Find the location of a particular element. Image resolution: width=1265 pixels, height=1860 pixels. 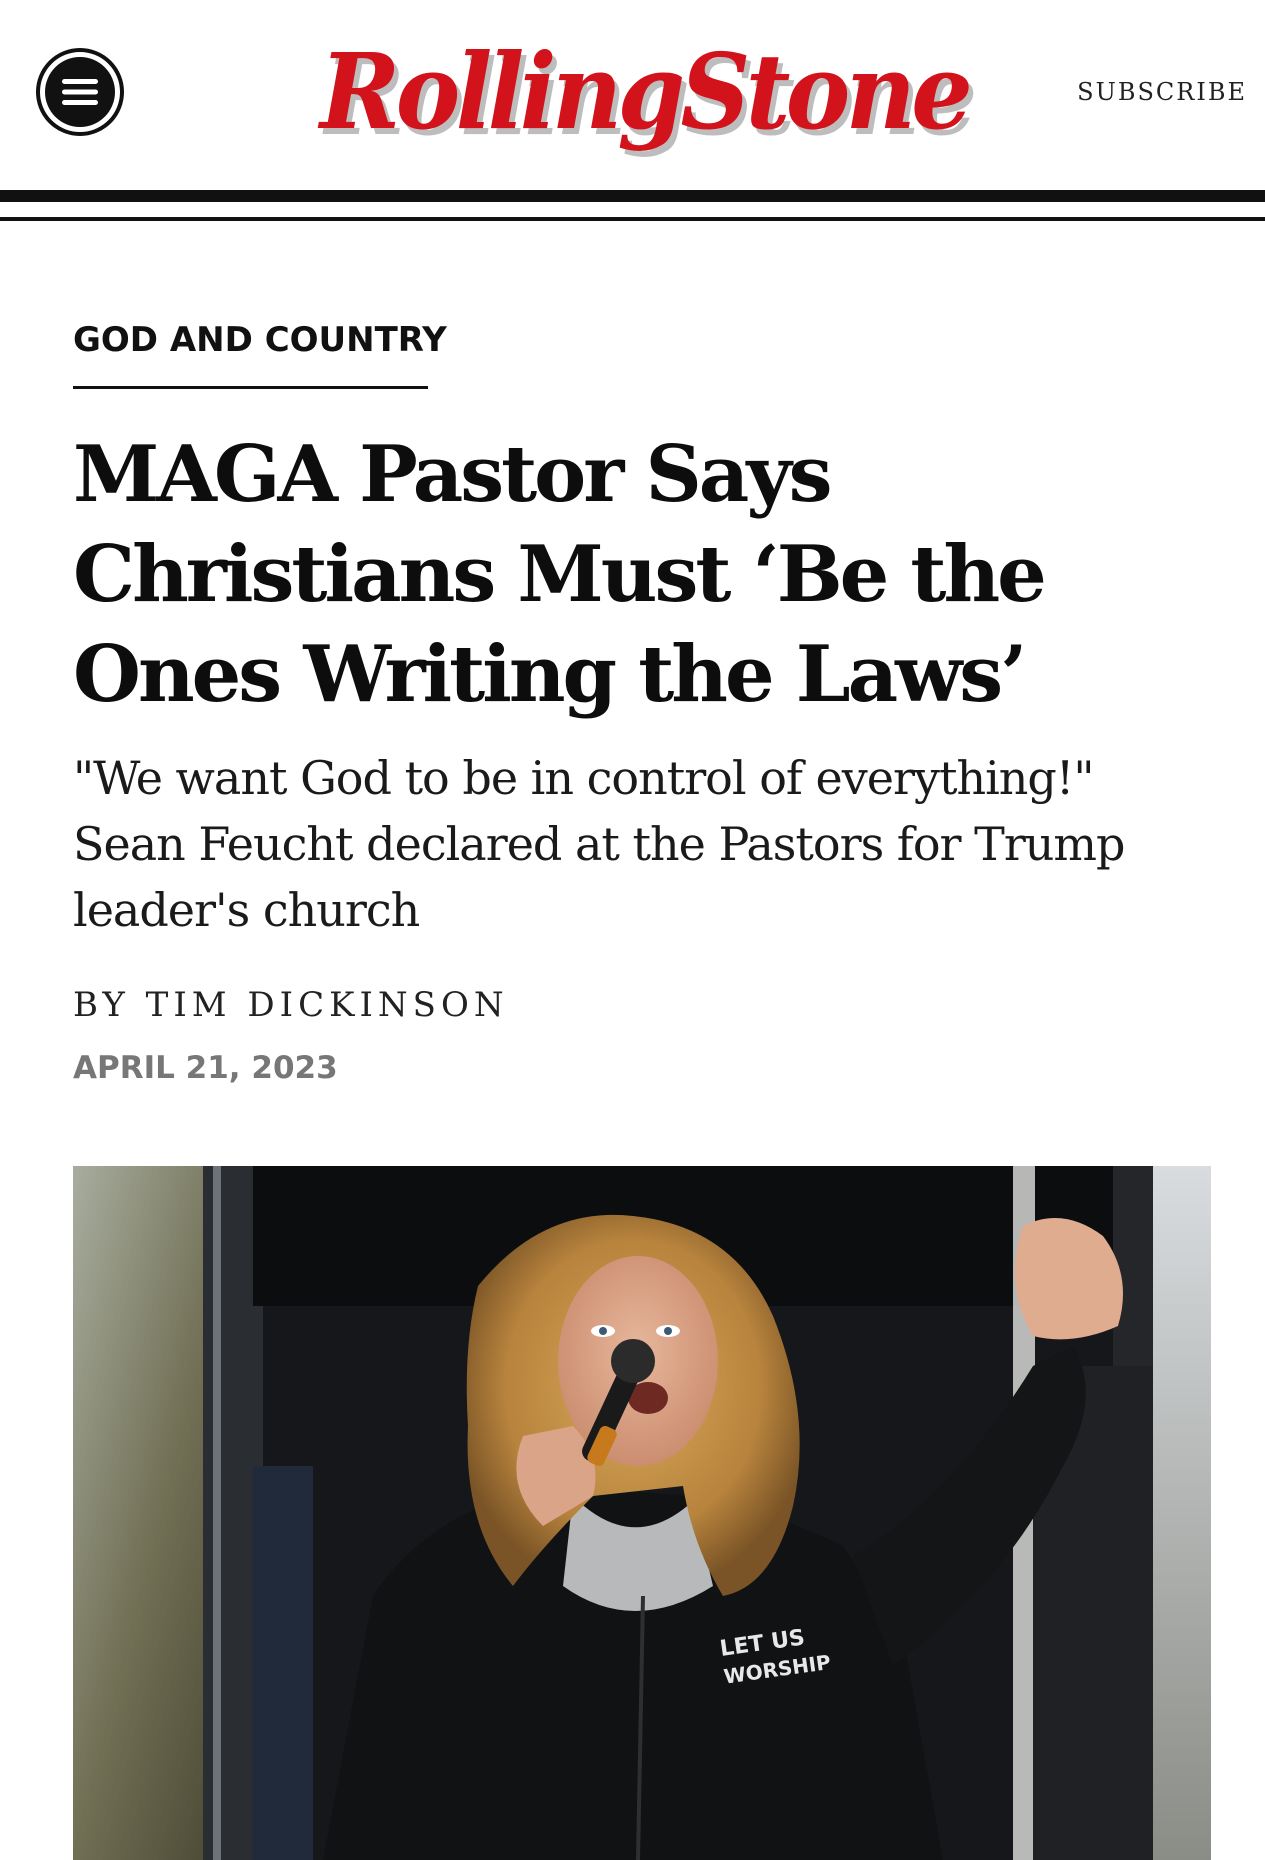

header-divider-thick is located at coordinates (632, 196).